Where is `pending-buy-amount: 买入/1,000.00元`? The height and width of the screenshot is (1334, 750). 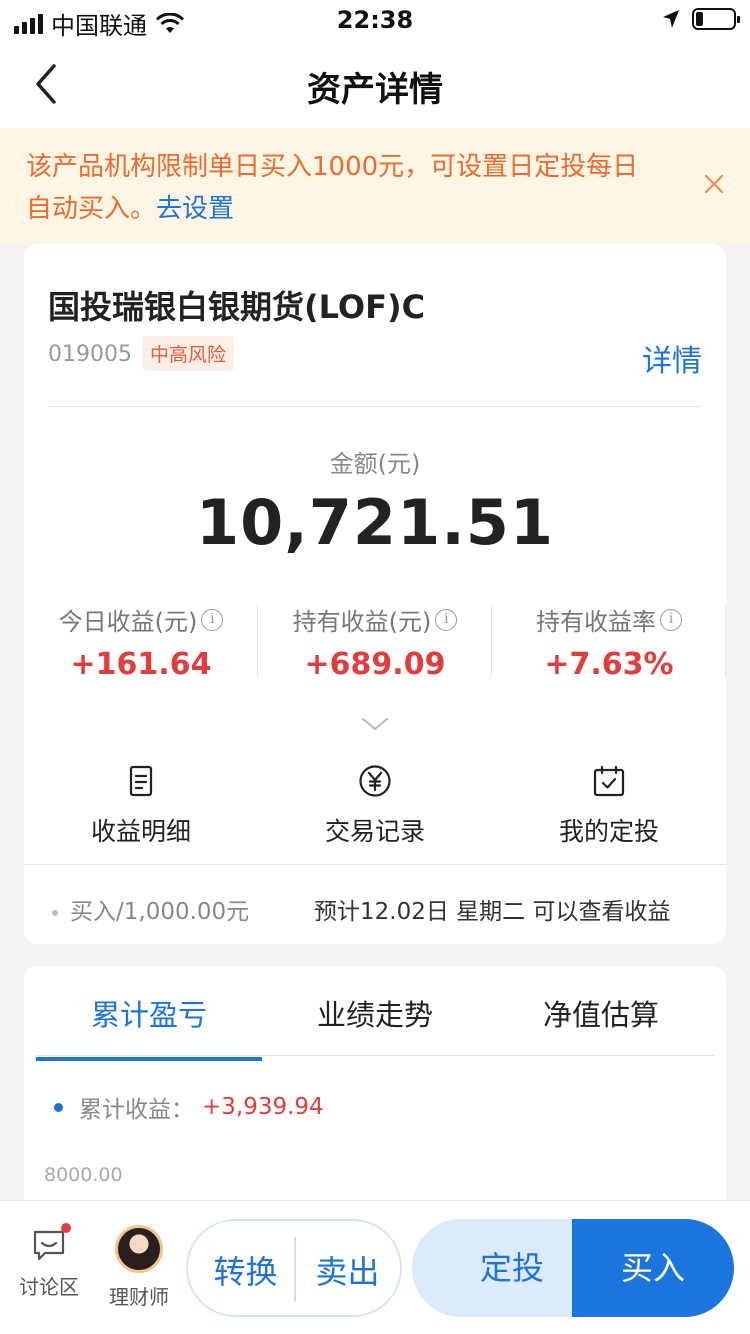
pending-buy-amount: 买入/1,000.00元 is located at coordinates (150, 909).